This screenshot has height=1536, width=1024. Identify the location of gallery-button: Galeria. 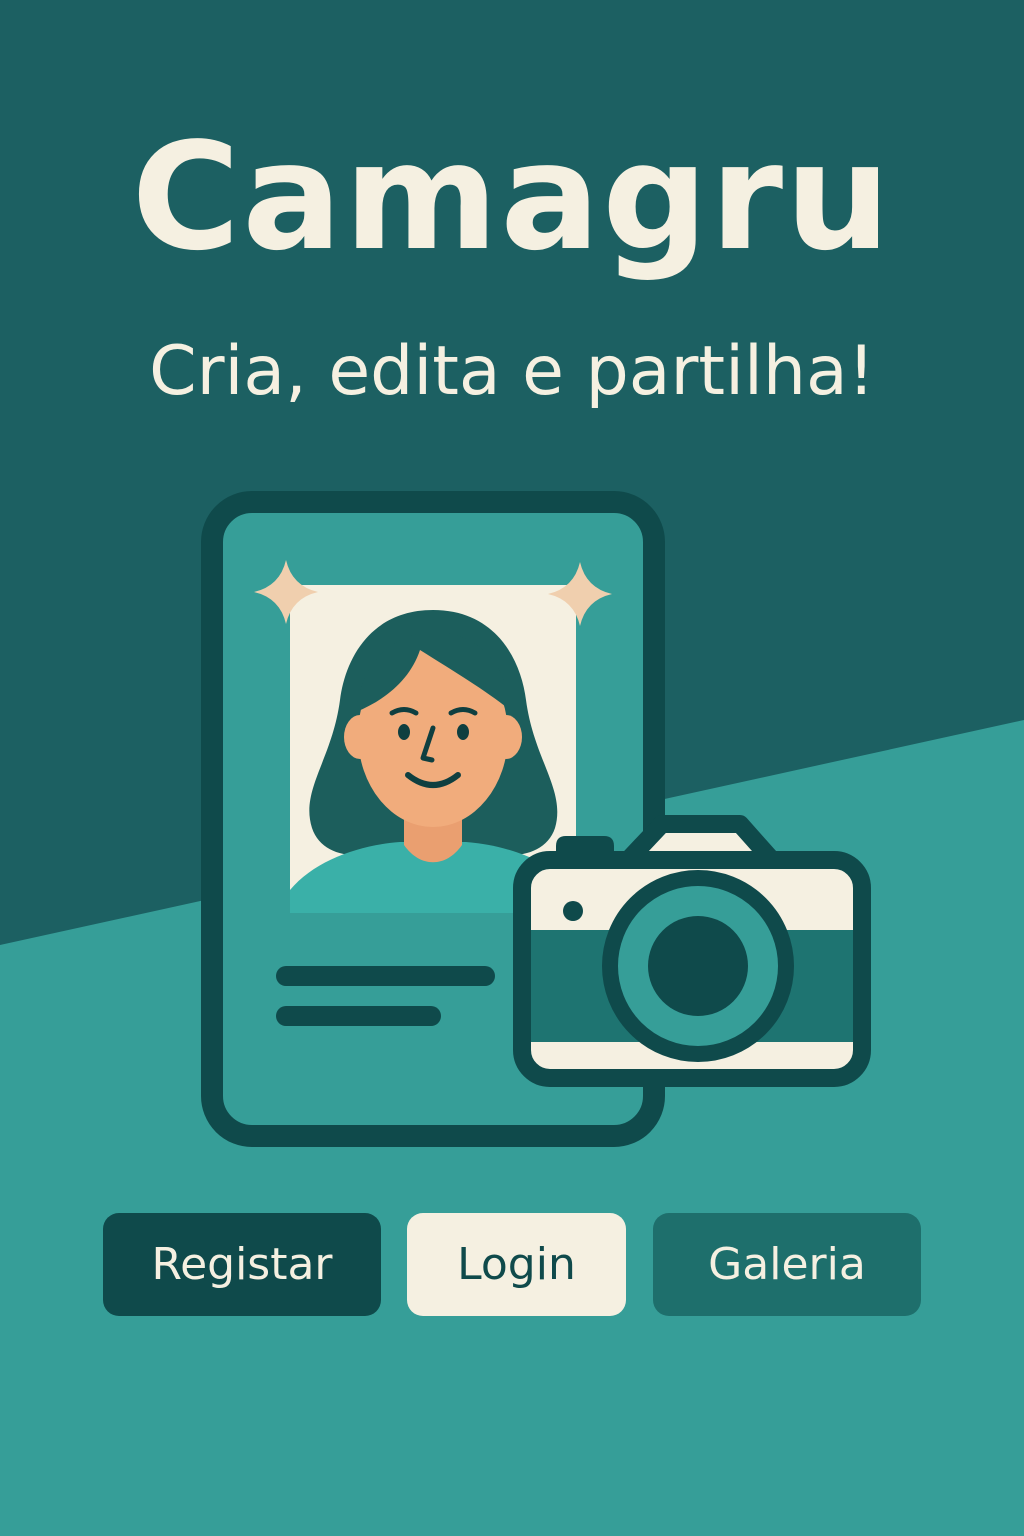
(787, 1264).